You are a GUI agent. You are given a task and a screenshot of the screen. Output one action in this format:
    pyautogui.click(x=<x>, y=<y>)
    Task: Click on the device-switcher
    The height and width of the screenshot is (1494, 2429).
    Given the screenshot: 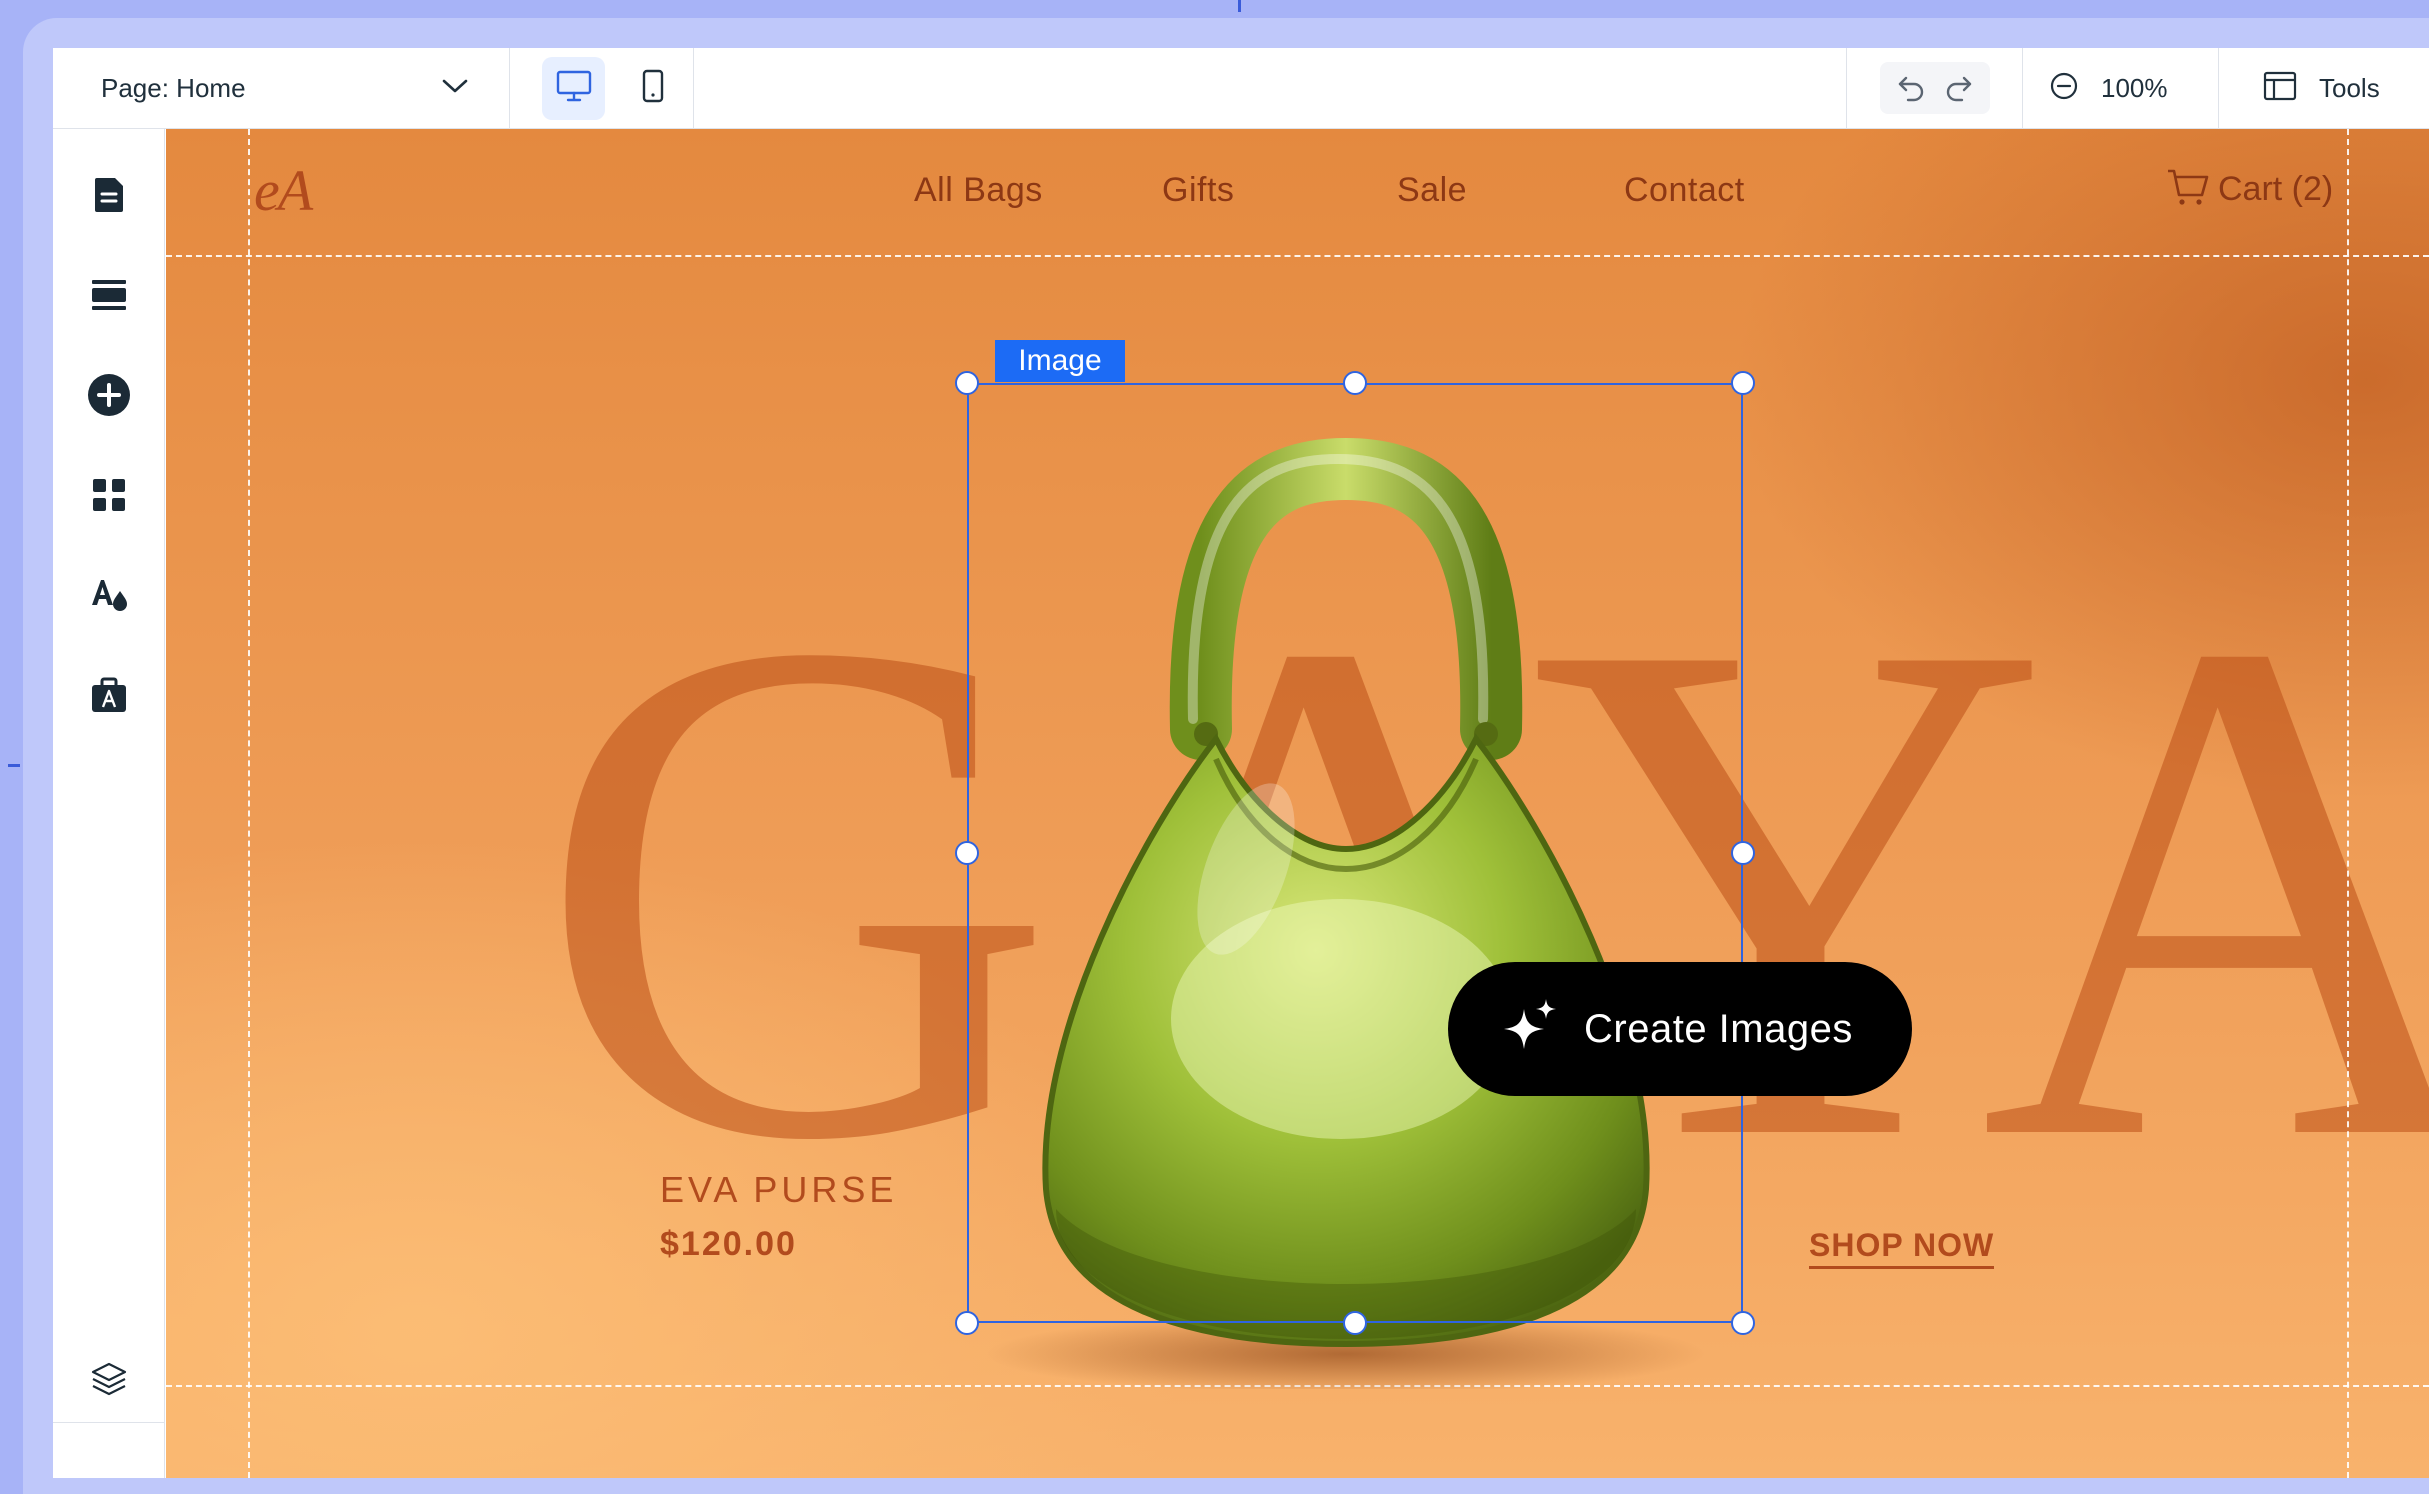 What is the action you would take?
    pyautogui.click(x=602, y=88)
    